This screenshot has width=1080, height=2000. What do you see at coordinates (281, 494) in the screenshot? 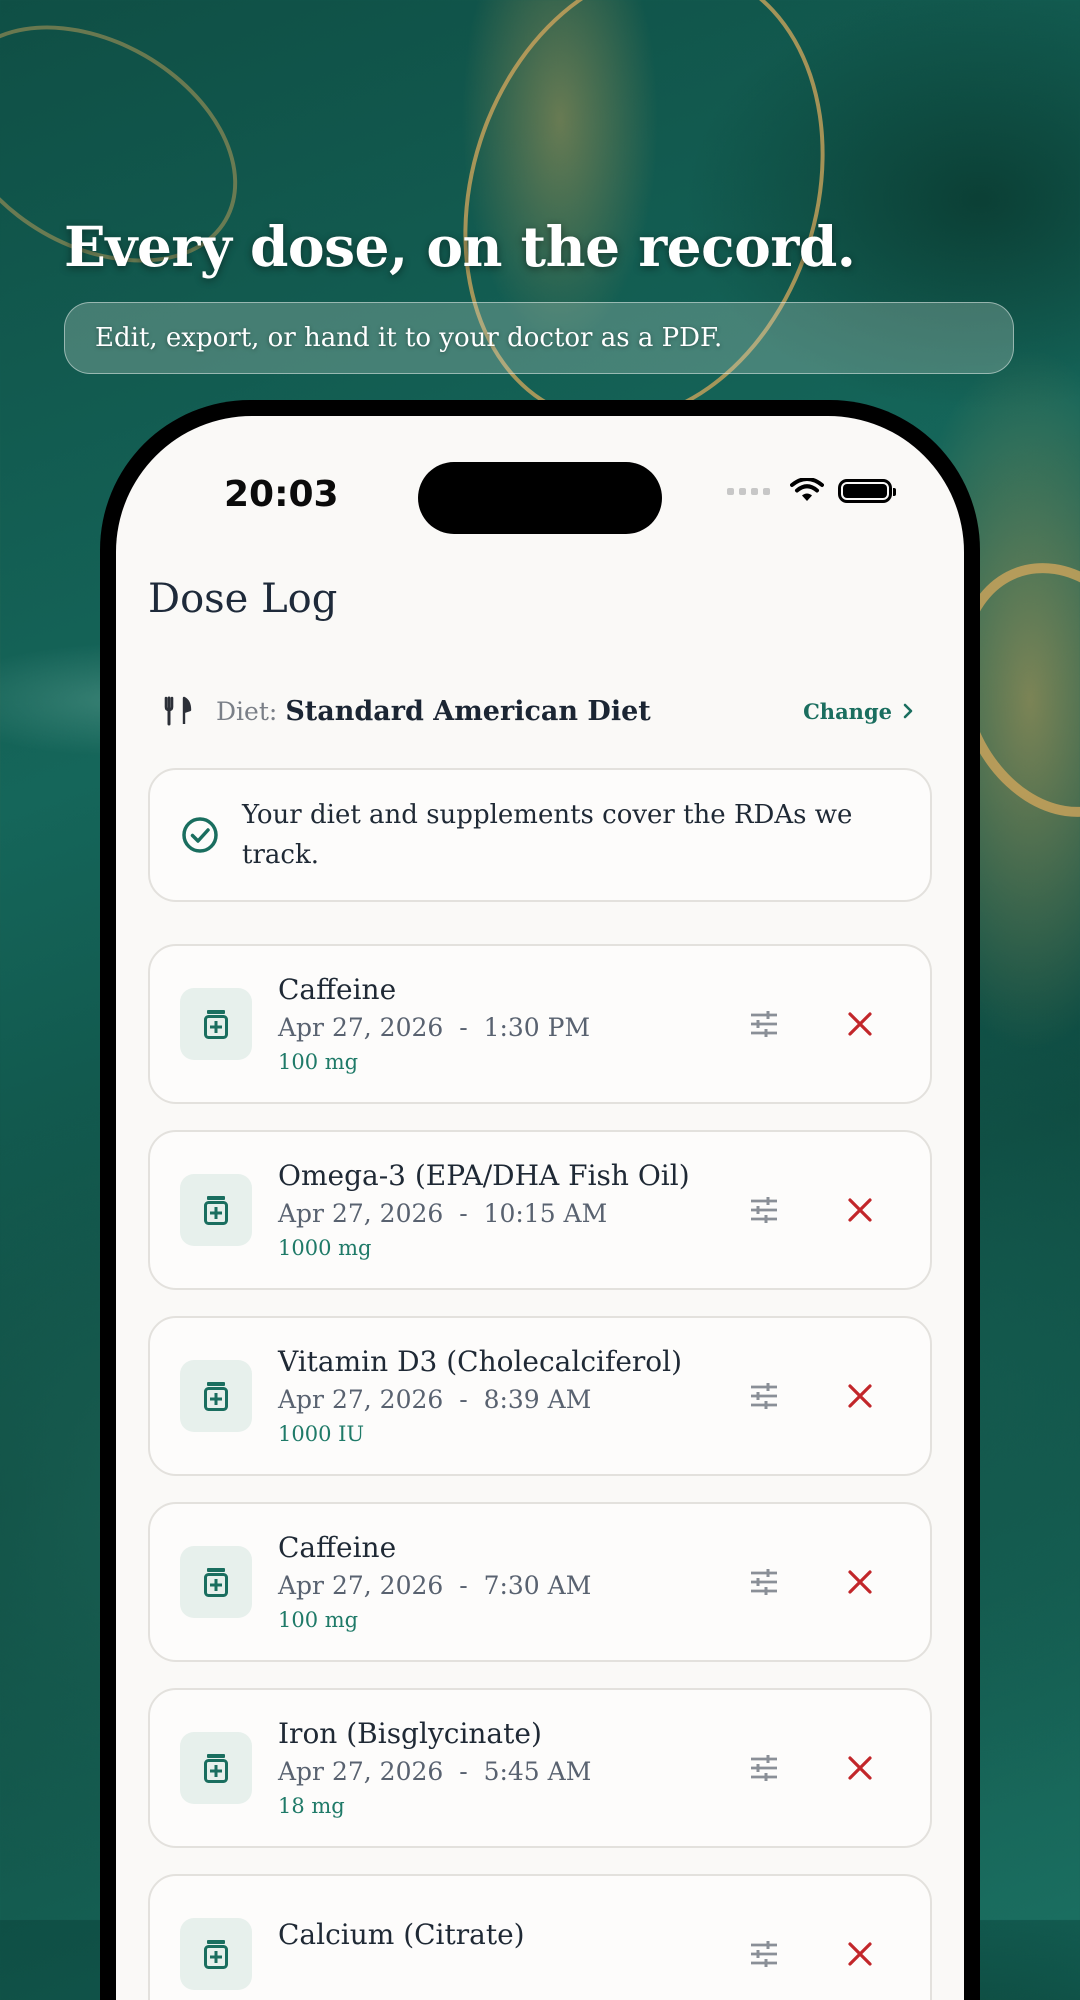
I see `status-bar-time: 20:03` at bounding box center [281, 494].